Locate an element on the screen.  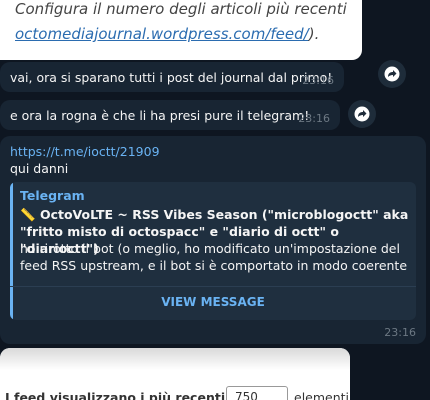
preview-site-name: Telegram is located at coordinates (52, 195).